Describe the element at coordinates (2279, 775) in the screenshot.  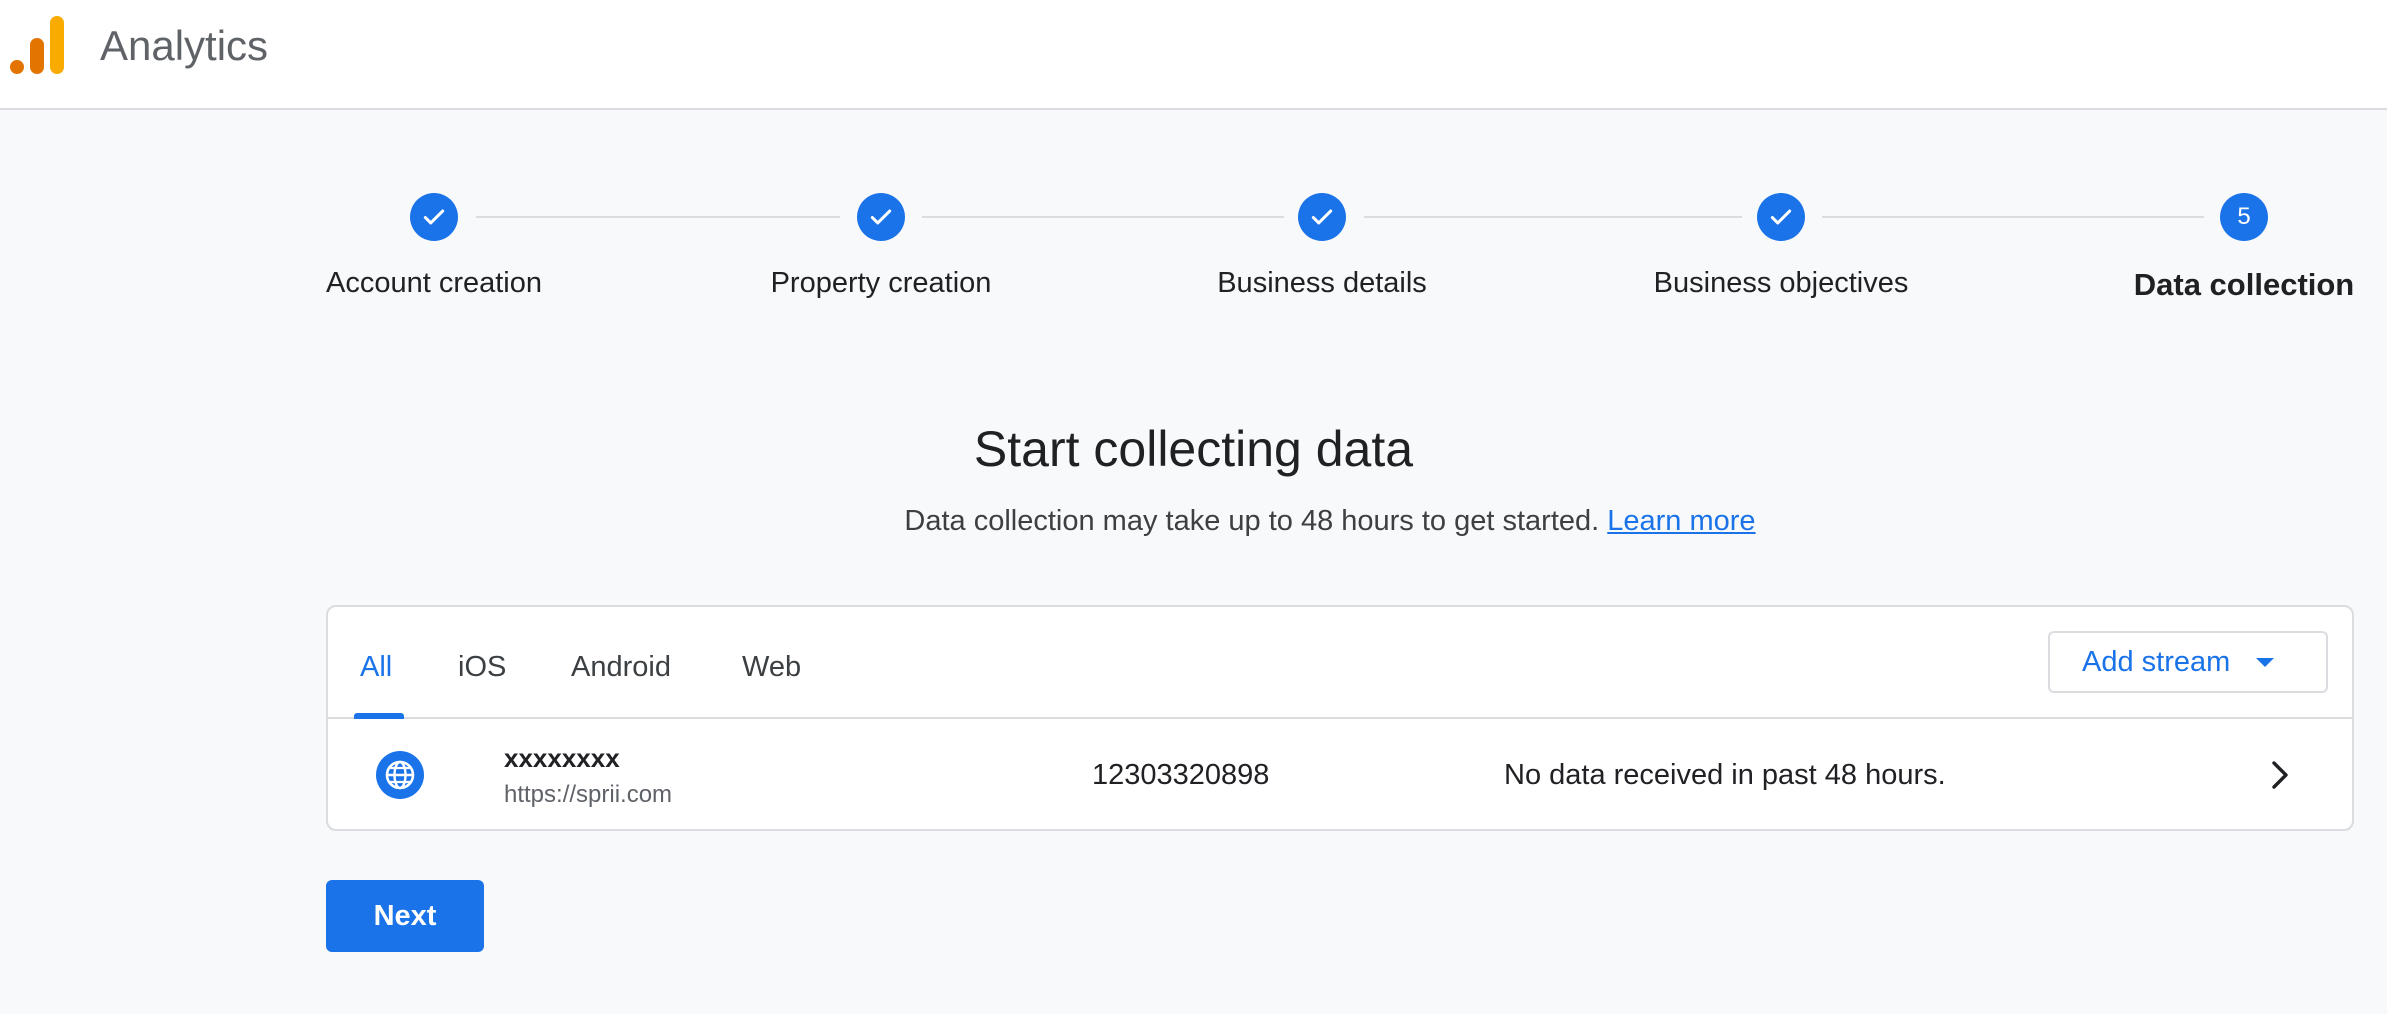
I see `chevron-right-icon` at that location.